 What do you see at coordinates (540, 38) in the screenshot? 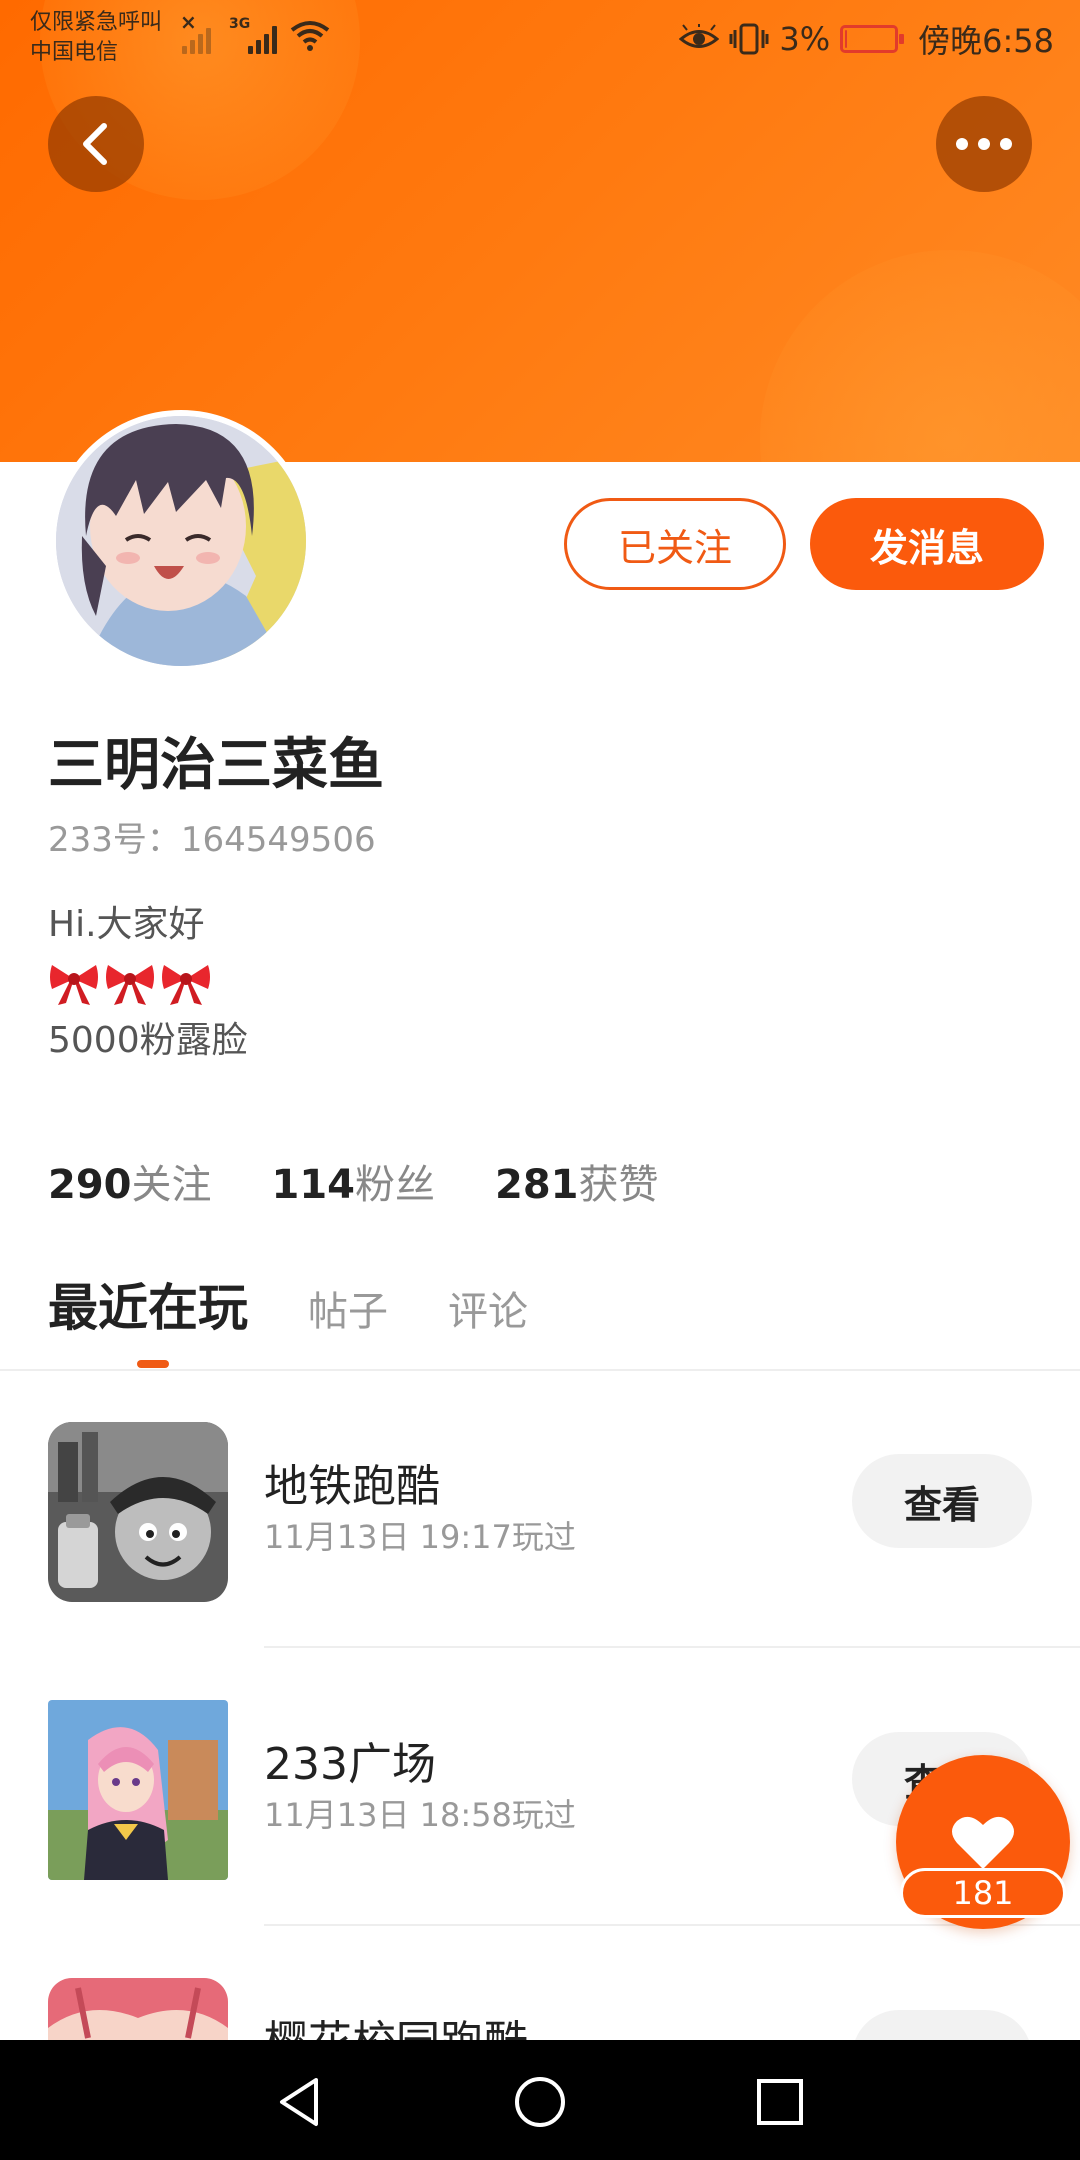
I see `status-bar: 仅限紧急呼叫 中国电信 × 3G 3% 傍晚6:58` at bounding box center [540, 38].